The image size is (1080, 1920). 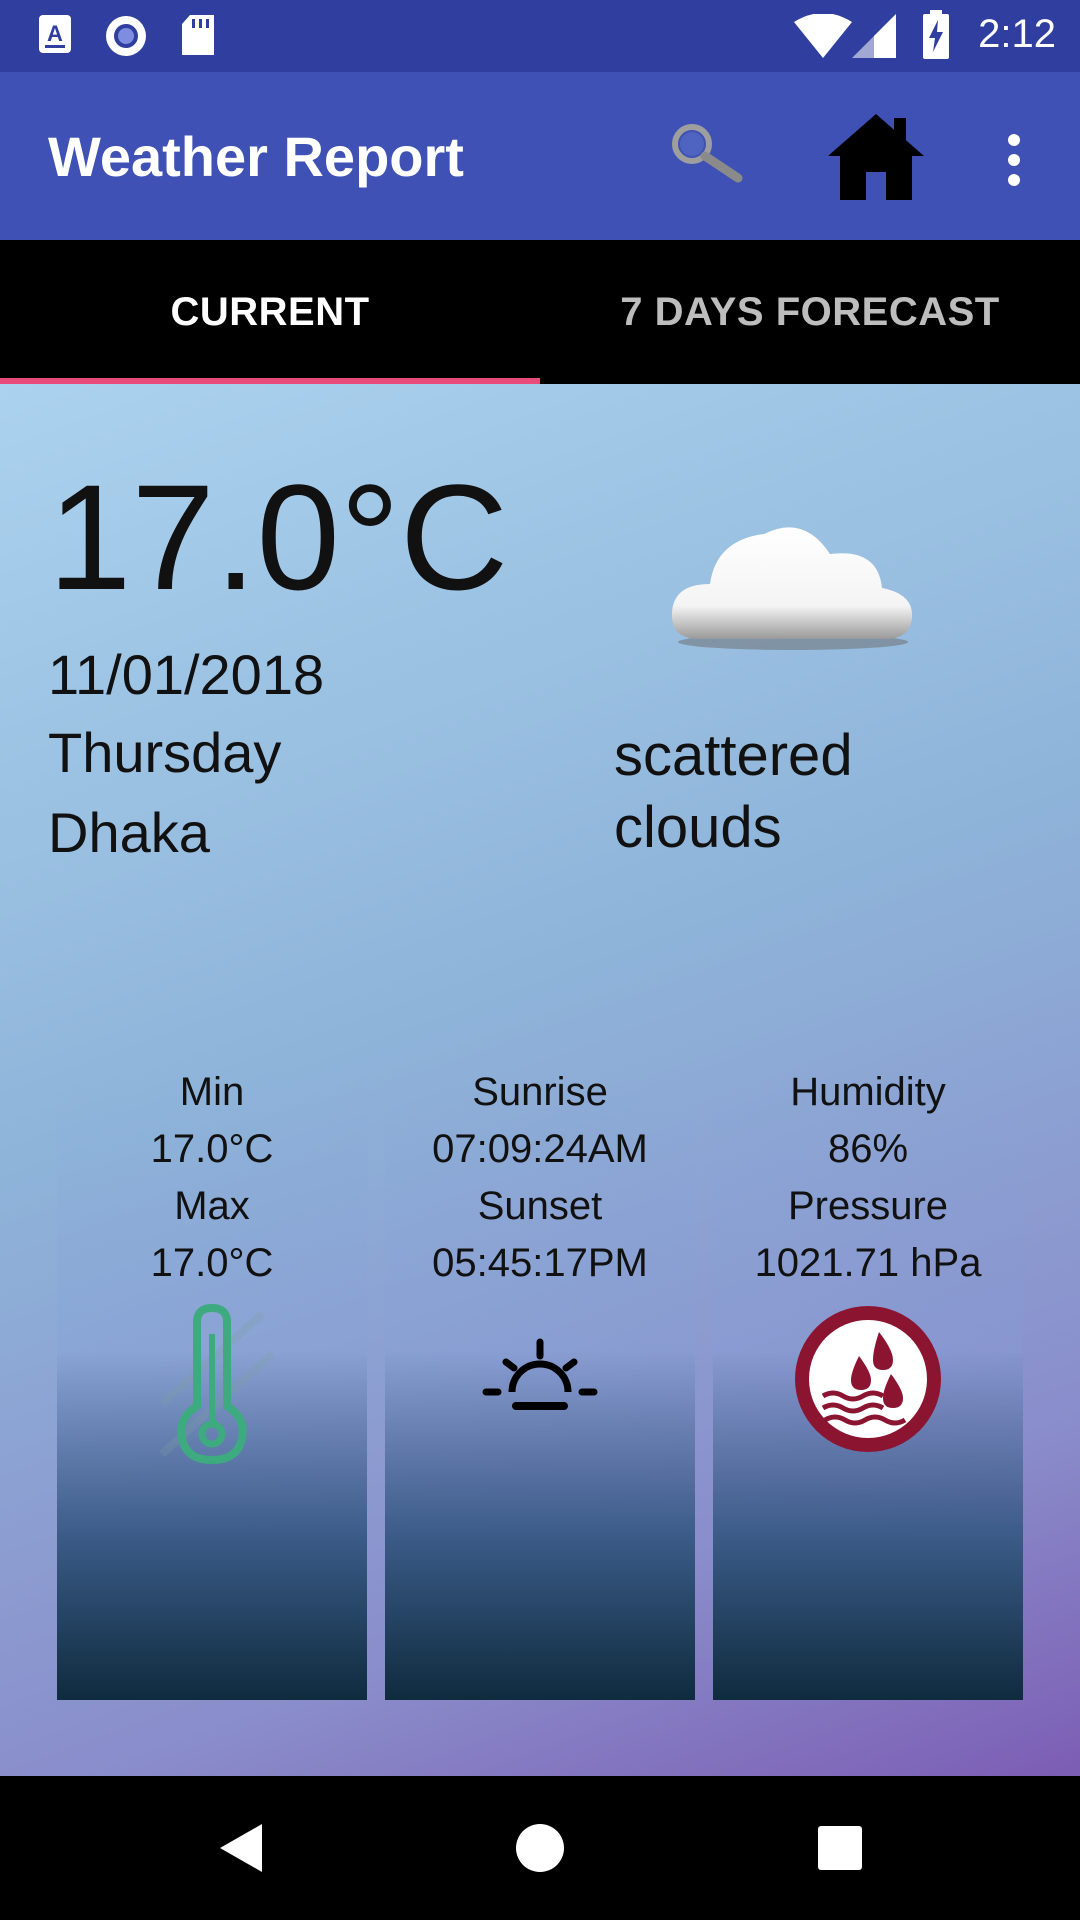 I want to click on sunset-label: Sunset, so click(x=540, y=1206).